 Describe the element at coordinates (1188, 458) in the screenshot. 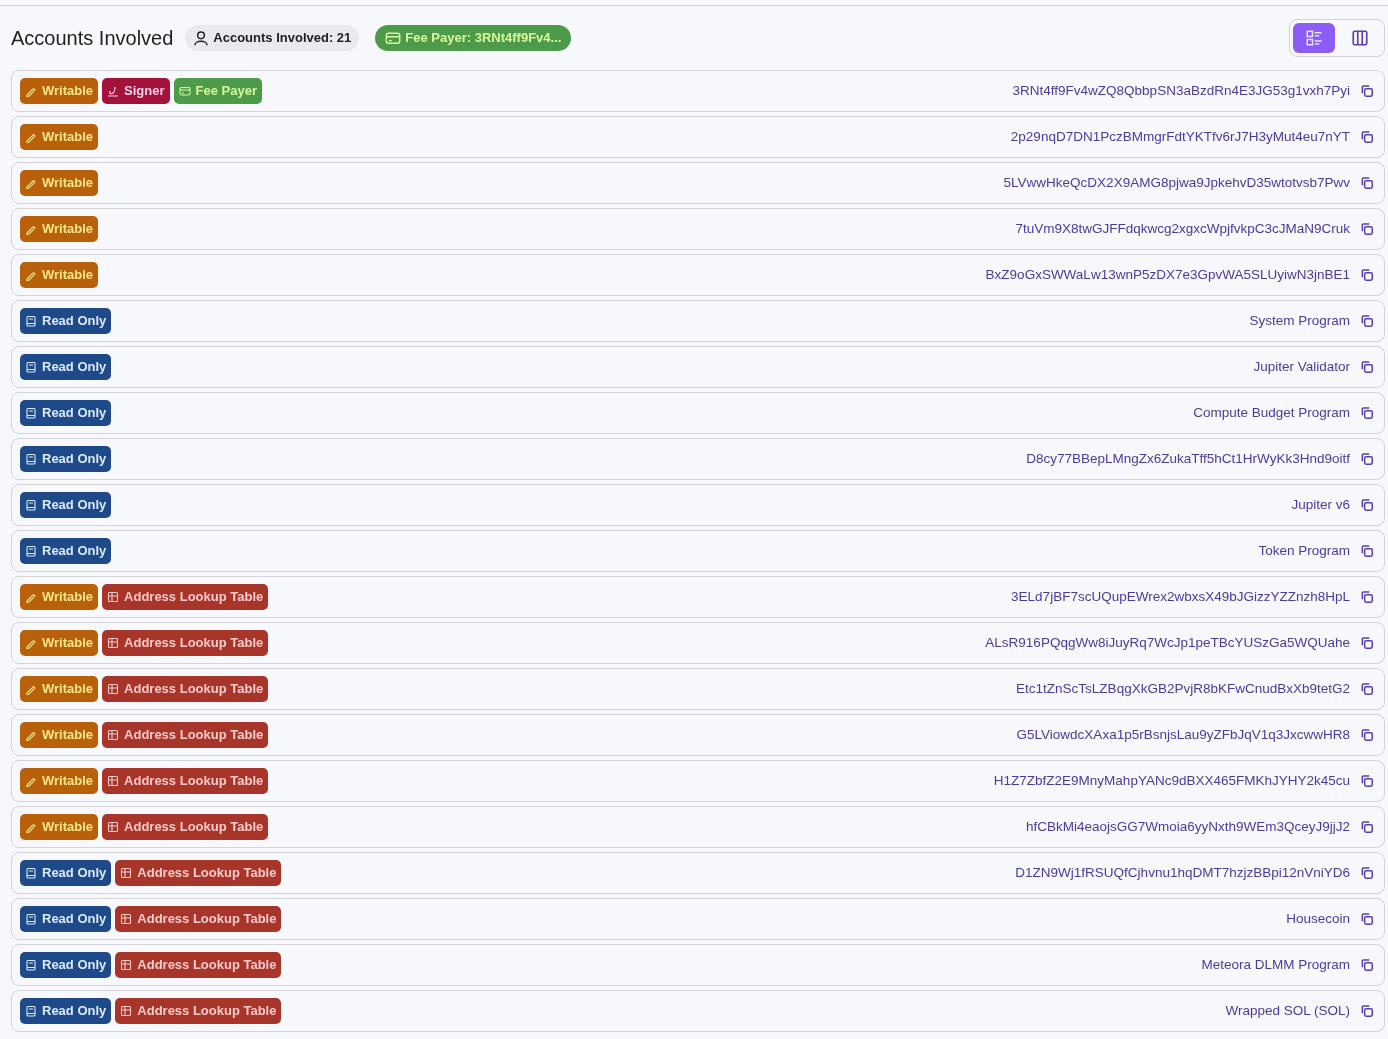

I see `account-address: D8cy77BBepLMngZx6ZukaTff5hCt1HrWyKk3Hnd9oitf` at that location.